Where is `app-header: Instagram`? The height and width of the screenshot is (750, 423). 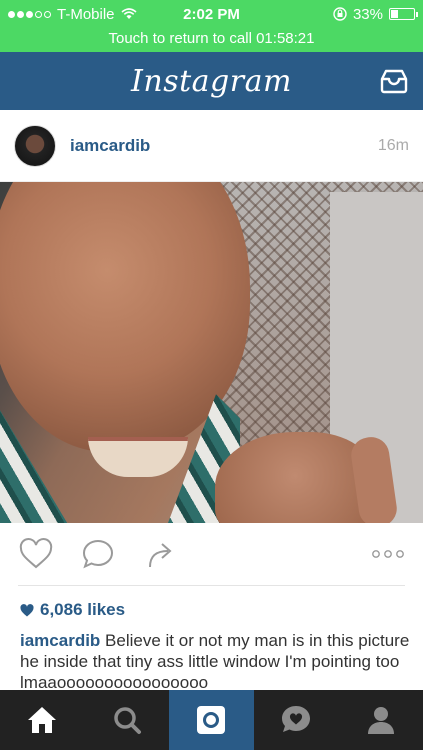
app-header: Instagram is located at coordinates (211, 81).